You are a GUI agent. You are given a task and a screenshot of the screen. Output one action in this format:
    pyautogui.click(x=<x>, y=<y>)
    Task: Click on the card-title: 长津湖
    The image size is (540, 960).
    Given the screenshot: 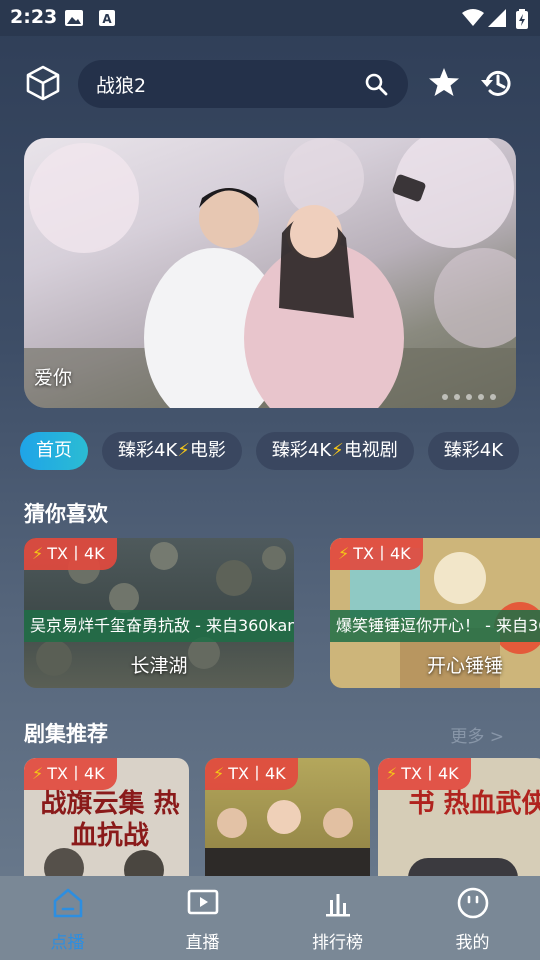 What is the action you would take?
    pyautogui.click(x=159, y=666)
    